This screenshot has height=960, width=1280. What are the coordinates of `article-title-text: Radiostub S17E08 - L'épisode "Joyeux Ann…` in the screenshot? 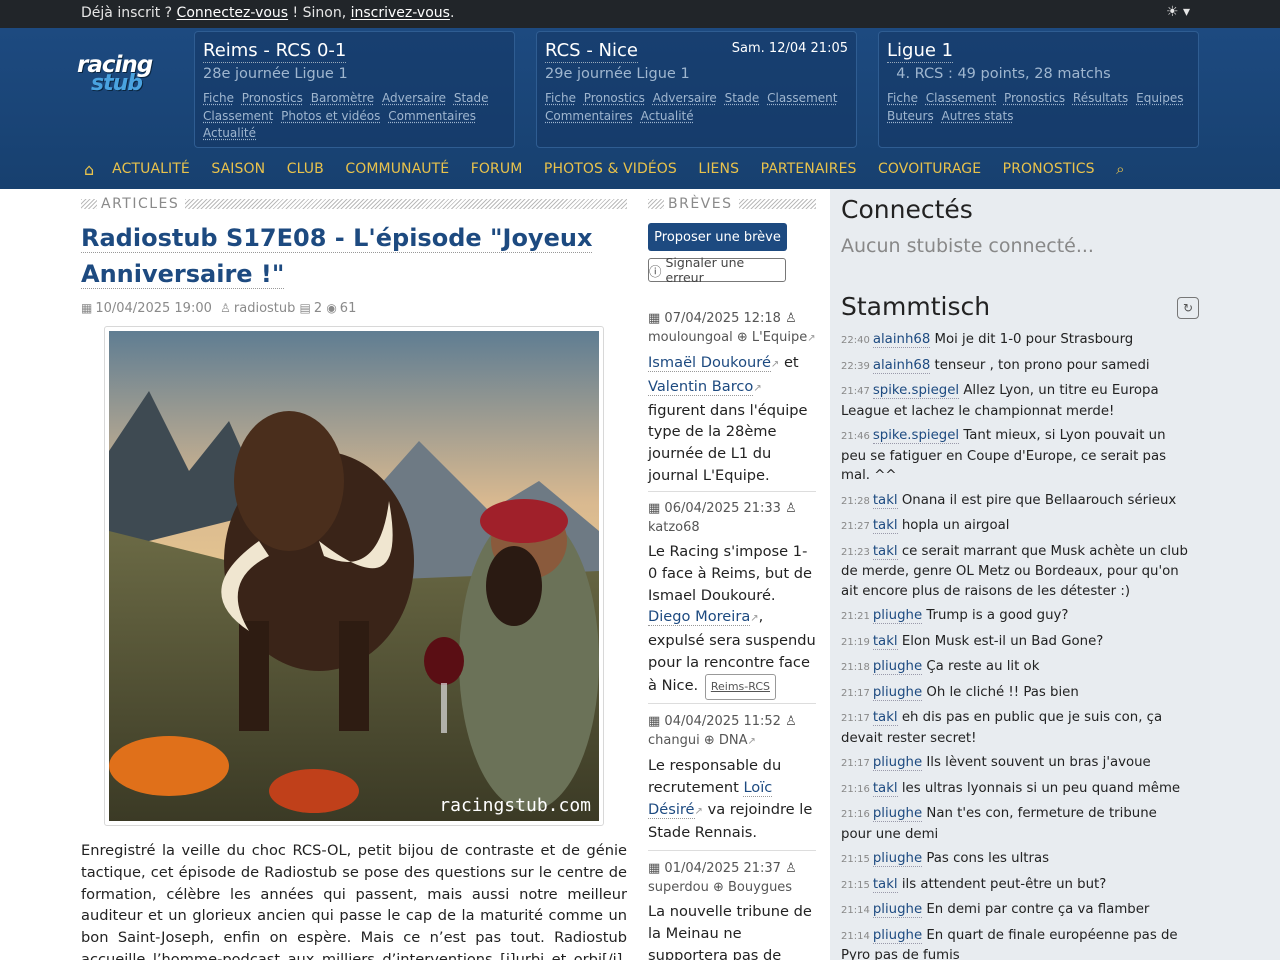 It's located at (337, 256).